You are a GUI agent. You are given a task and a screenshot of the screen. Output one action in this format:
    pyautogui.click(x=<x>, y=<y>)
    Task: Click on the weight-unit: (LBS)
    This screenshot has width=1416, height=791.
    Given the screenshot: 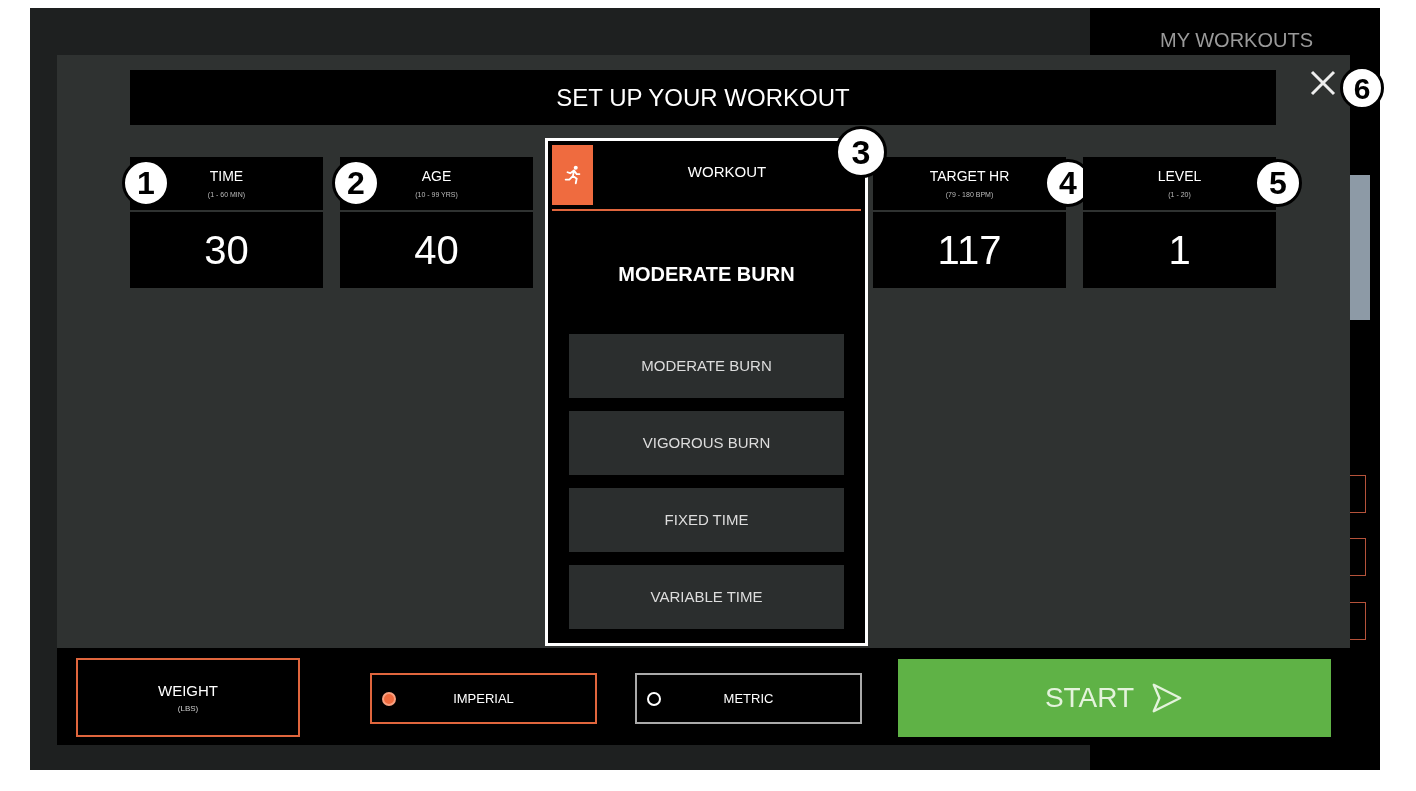 What is the action you would take?
    pyautogui.click(x=188, y=708)
    